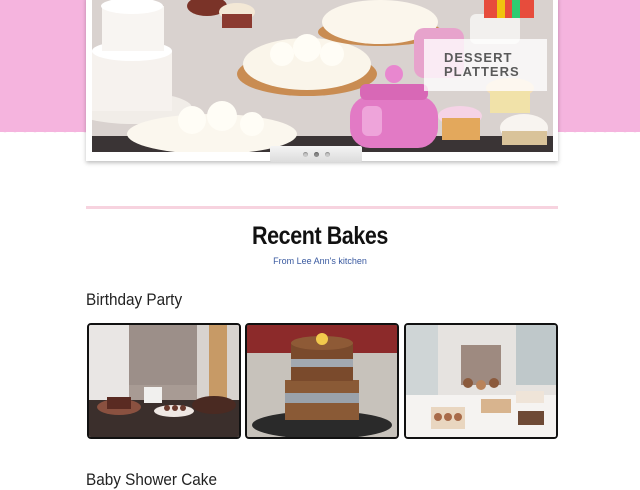  Describe the element at coordinates (134, 300) in the screenshot. I see `album-title-birthday: Birthday Party` at that location.